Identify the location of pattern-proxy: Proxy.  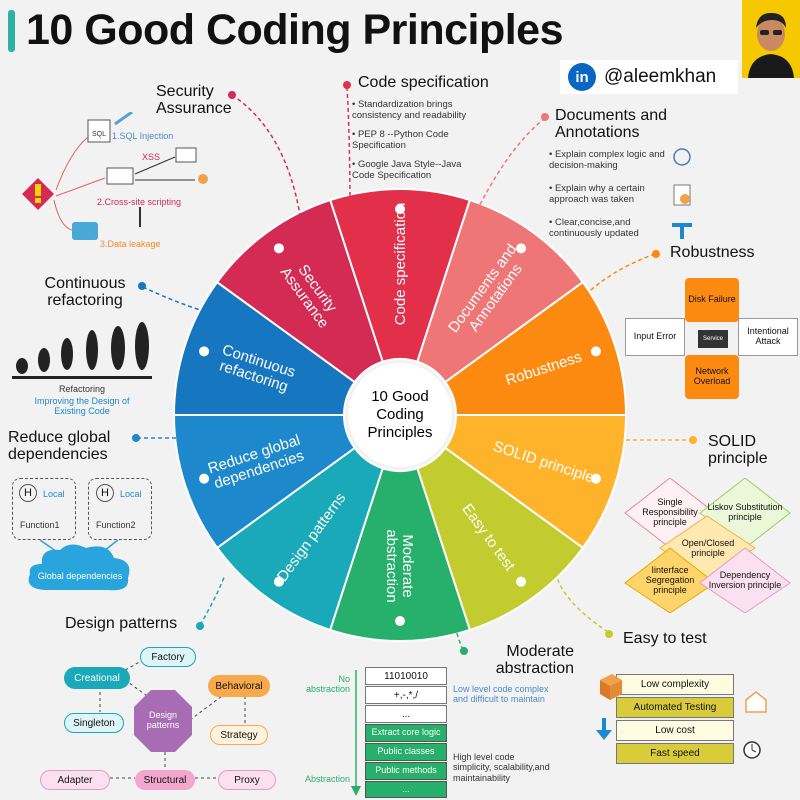
(247, 780).